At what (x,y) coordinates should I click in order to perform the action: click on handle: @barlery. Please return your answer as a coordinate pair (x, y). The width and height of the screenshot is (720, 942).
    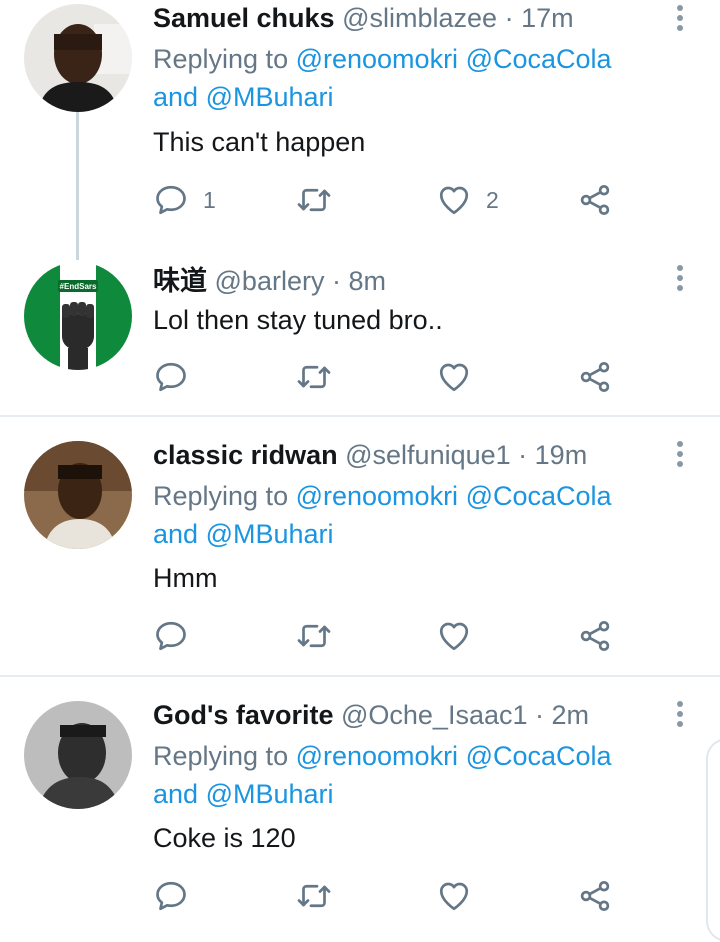
    Looking at the image, I should click on (270, 281).